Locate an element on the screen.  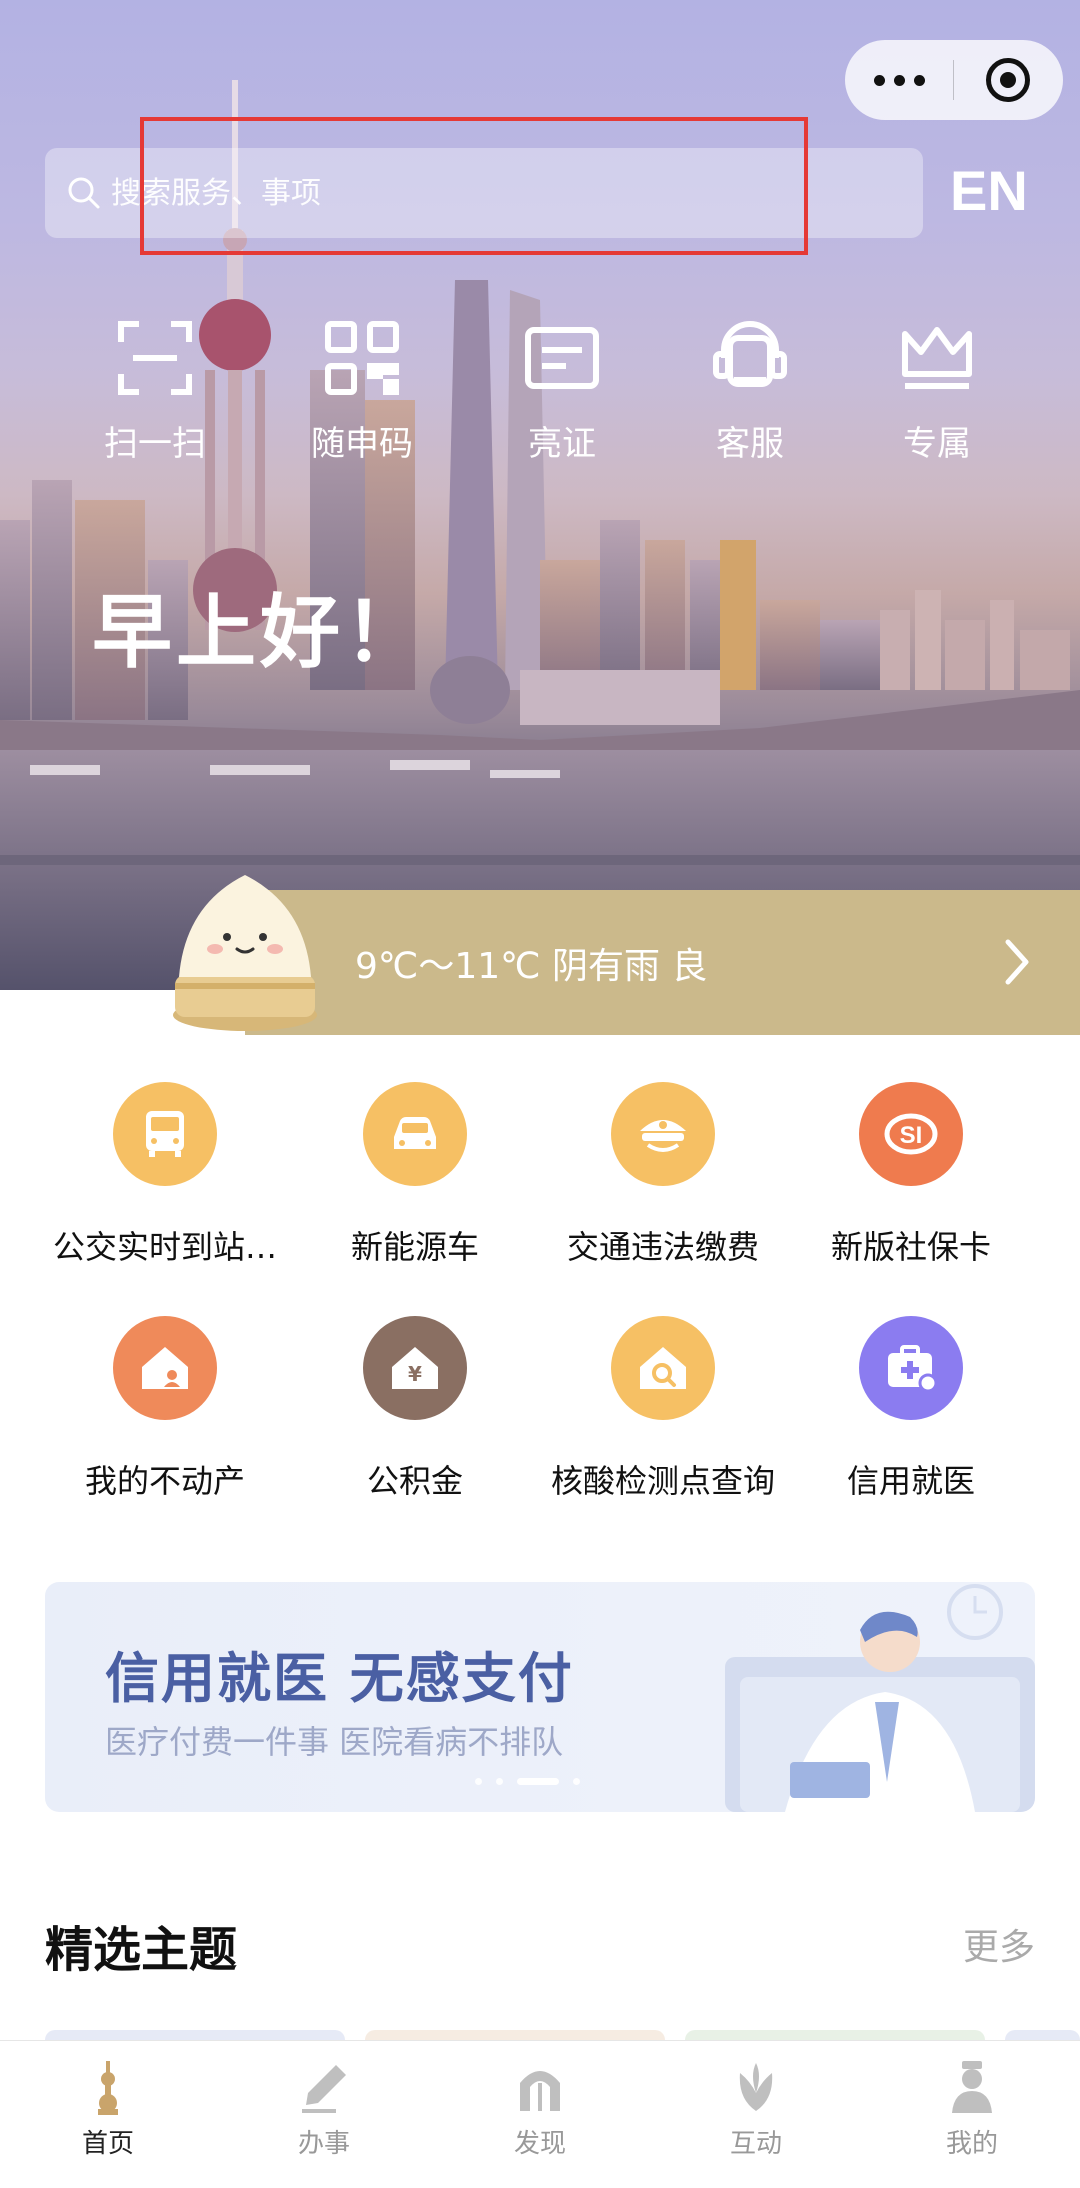
service-icon-wrap: SI is located at coordinates (911, 1134).